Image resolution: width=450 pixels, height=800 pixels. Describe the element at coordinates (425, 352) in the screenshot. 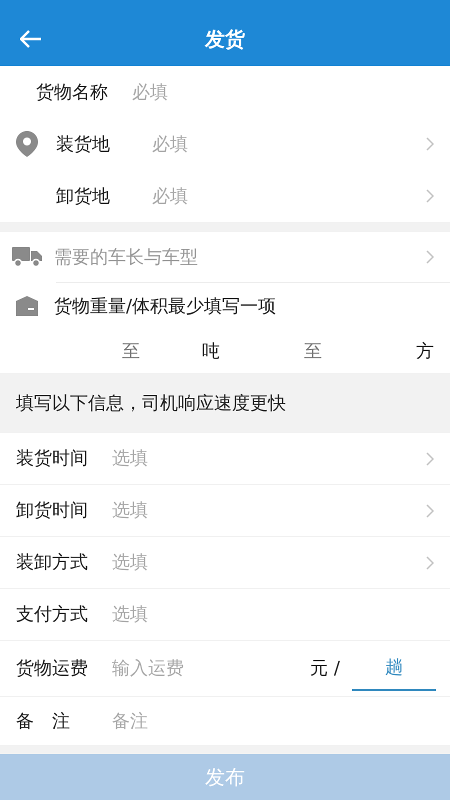

I see `volume-unit: 方` at that location.